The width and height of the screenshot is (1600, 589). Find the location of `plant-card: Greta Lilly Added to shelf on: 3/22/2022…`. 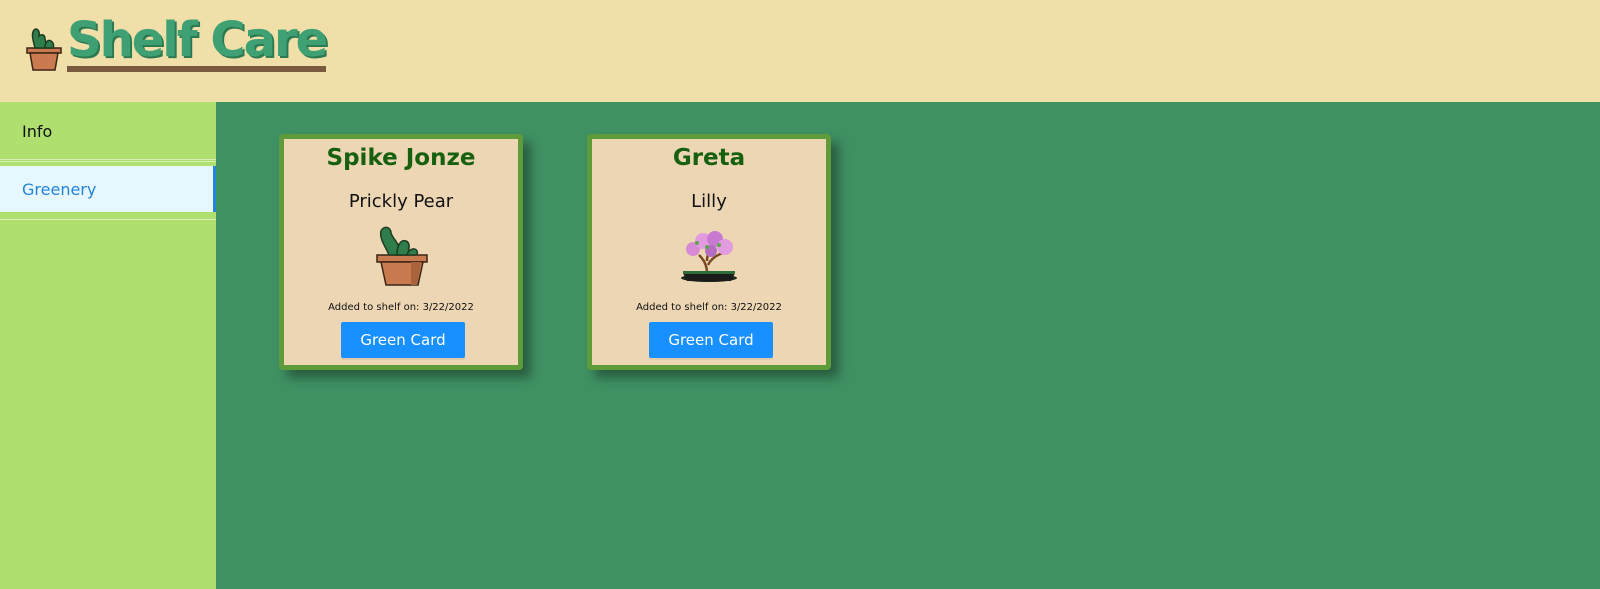

plant-card: Greta Lilly Added to shelf on: 3/22/2022… is located at coordinates (709, 252).